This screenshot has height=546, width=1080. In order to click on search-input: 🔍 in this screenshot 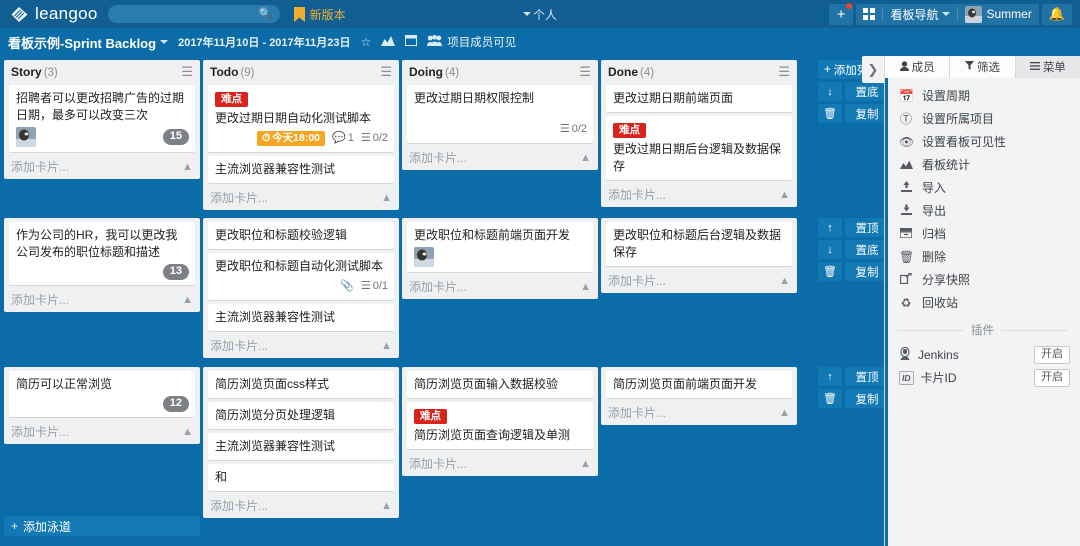, I will do `click(193, 14)`.